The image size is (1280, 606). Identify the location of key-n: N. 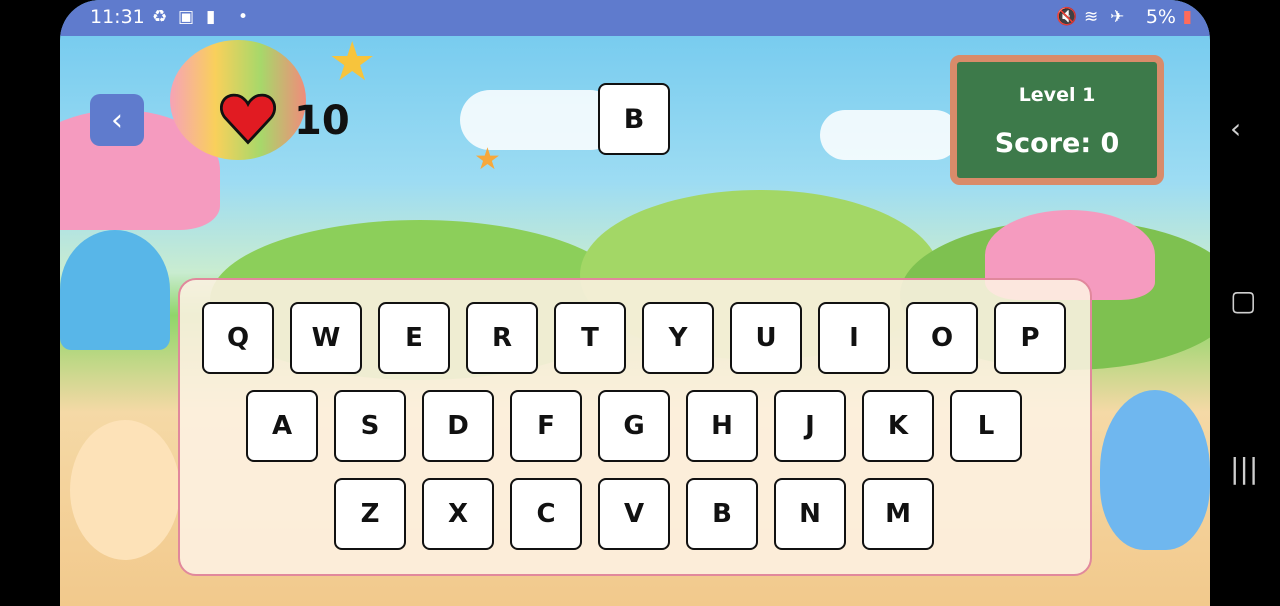
(810, 514).